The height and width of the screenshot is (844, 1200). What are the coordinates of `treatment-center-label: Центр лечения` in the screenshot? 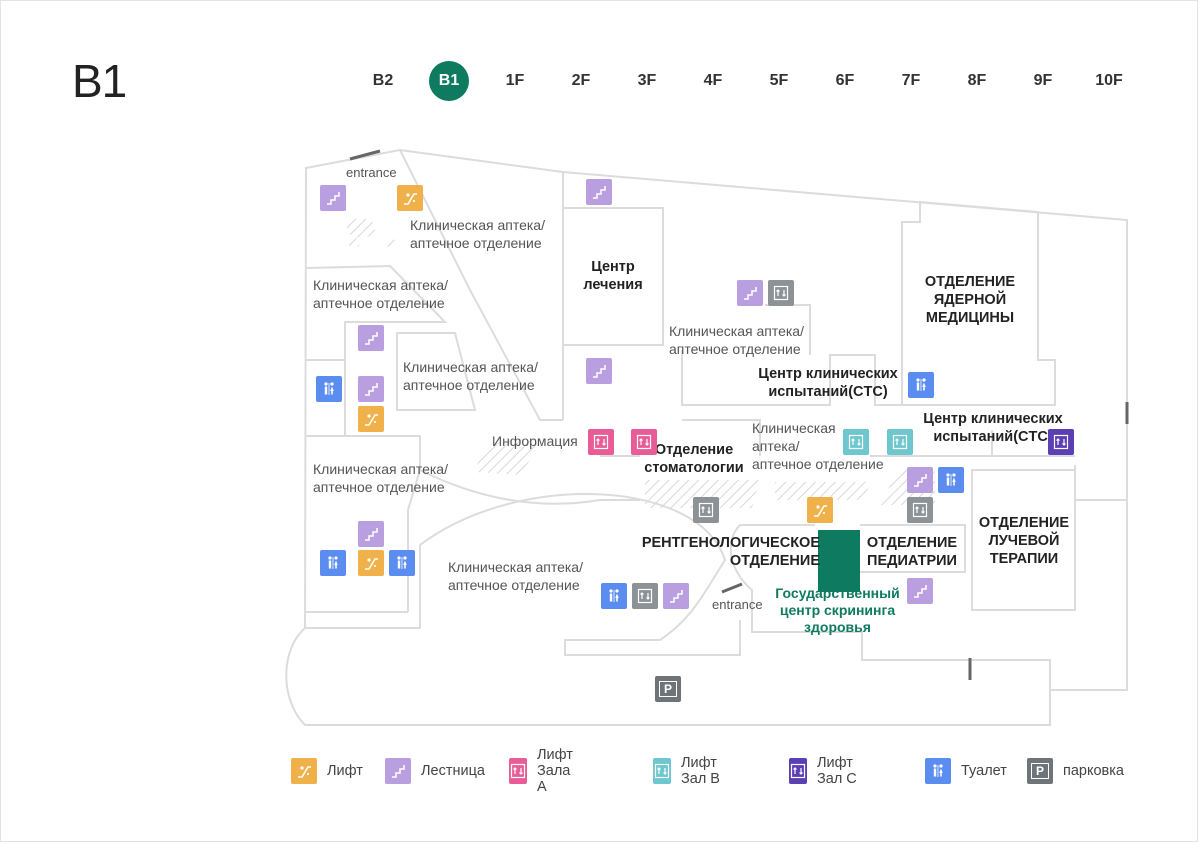 It's located at (613, 276).